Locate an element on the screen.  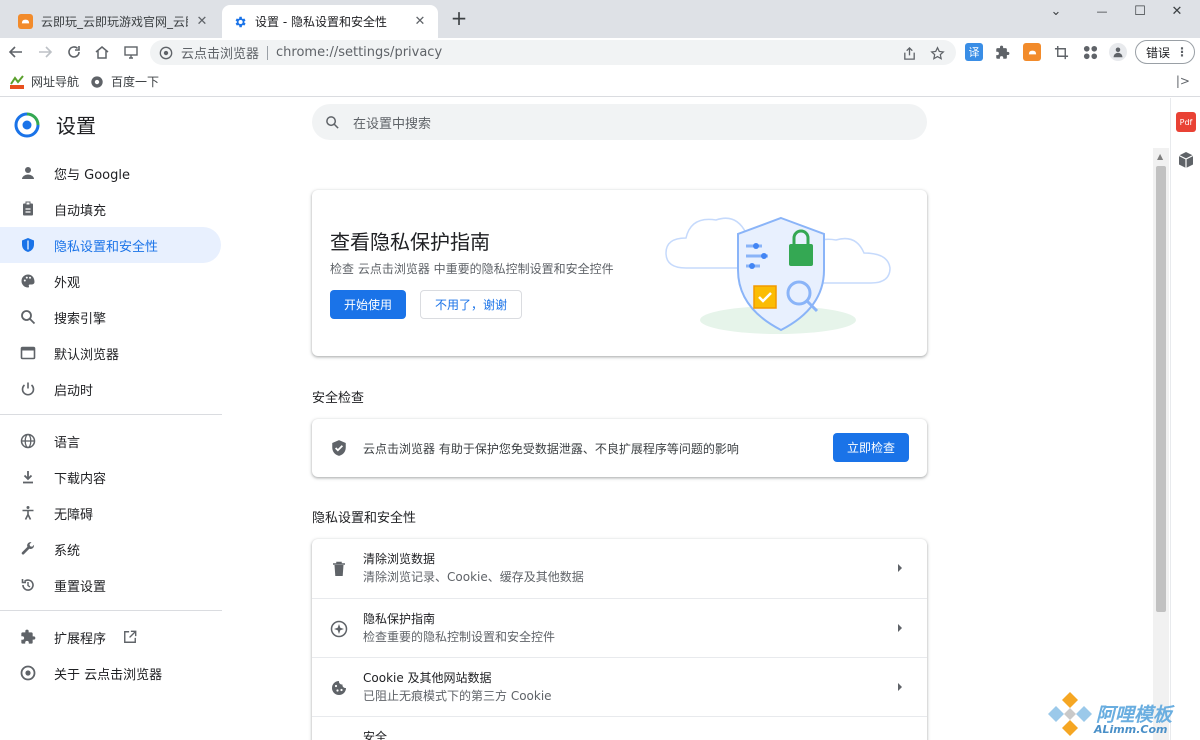
sidebar-item-appearance: 外观 is located at coordinates (110, 281).